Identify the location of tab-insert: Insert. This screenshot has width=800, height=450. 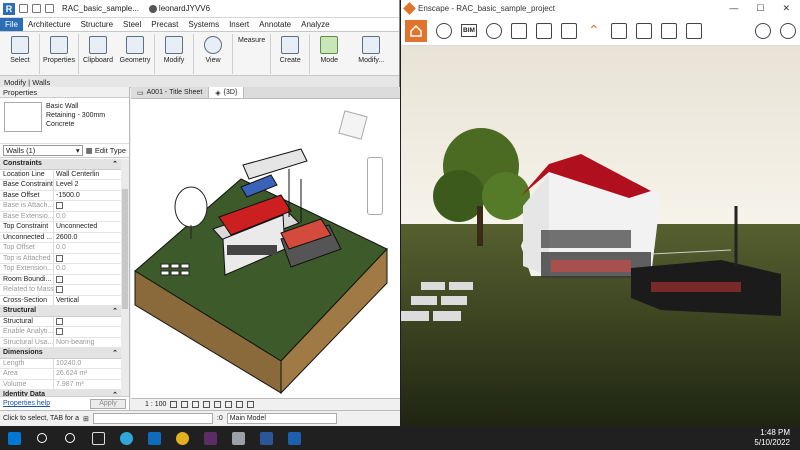
(239, 24).